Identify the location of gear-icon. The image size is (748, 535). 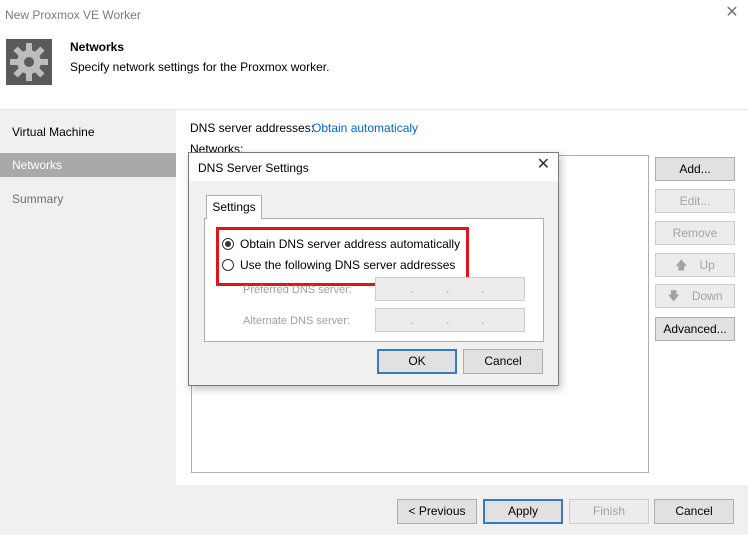
(29, 62).